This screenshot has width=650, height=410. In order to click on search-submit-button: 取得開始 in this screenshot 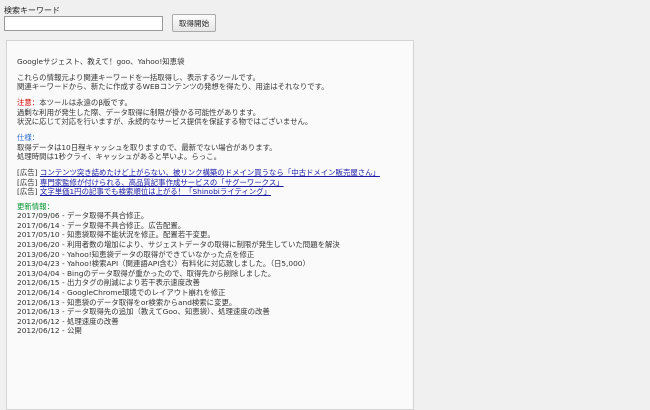, I will do `click(194, 23)`.